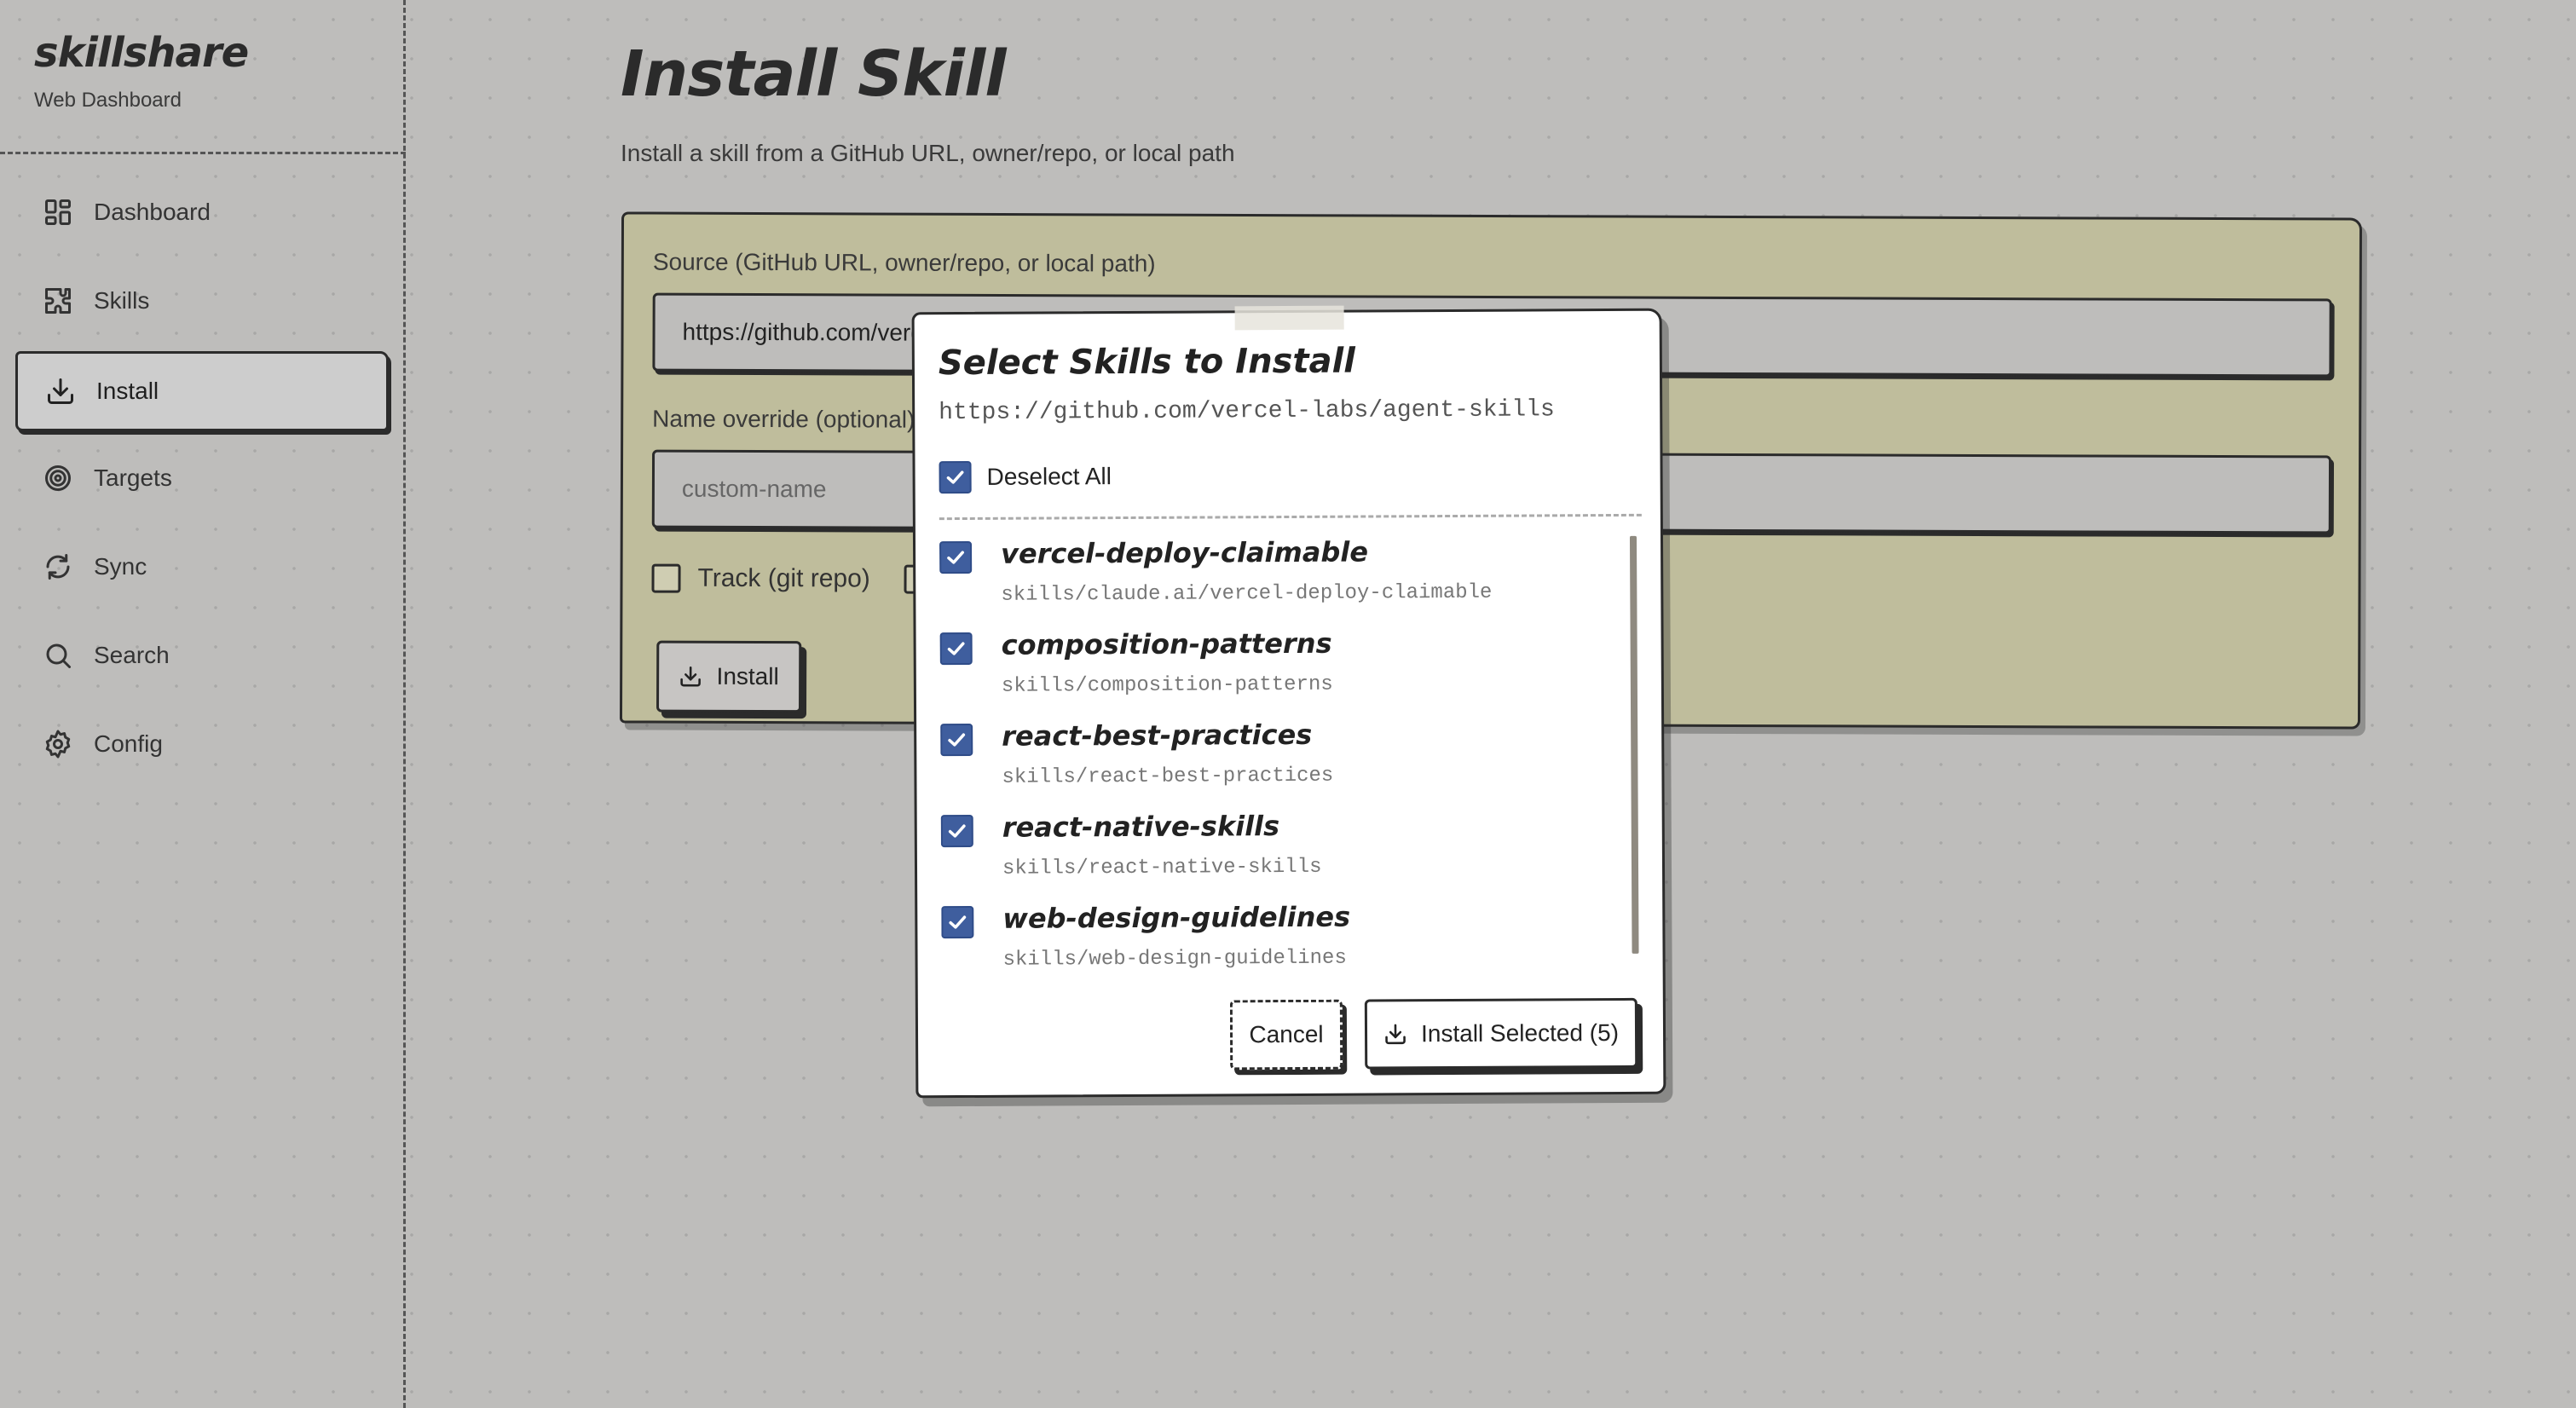 The height and width of the screenshot is (1408, 2576). I want to click on name-override-placeholder: custom-name, so click(754, 489).